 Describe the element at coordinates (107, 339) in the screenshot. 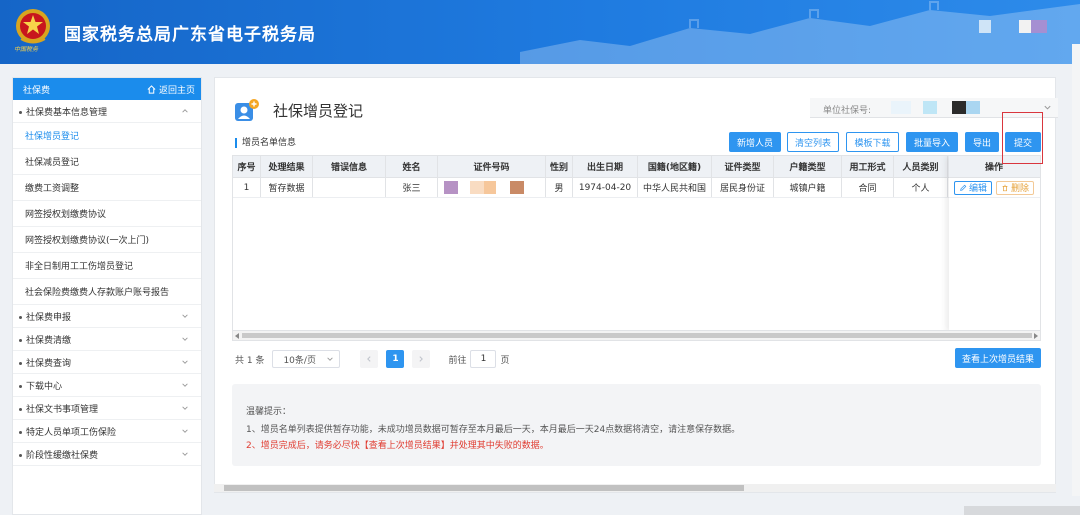

I see `sidebar-group-payment: 社保费清缴` at that location.